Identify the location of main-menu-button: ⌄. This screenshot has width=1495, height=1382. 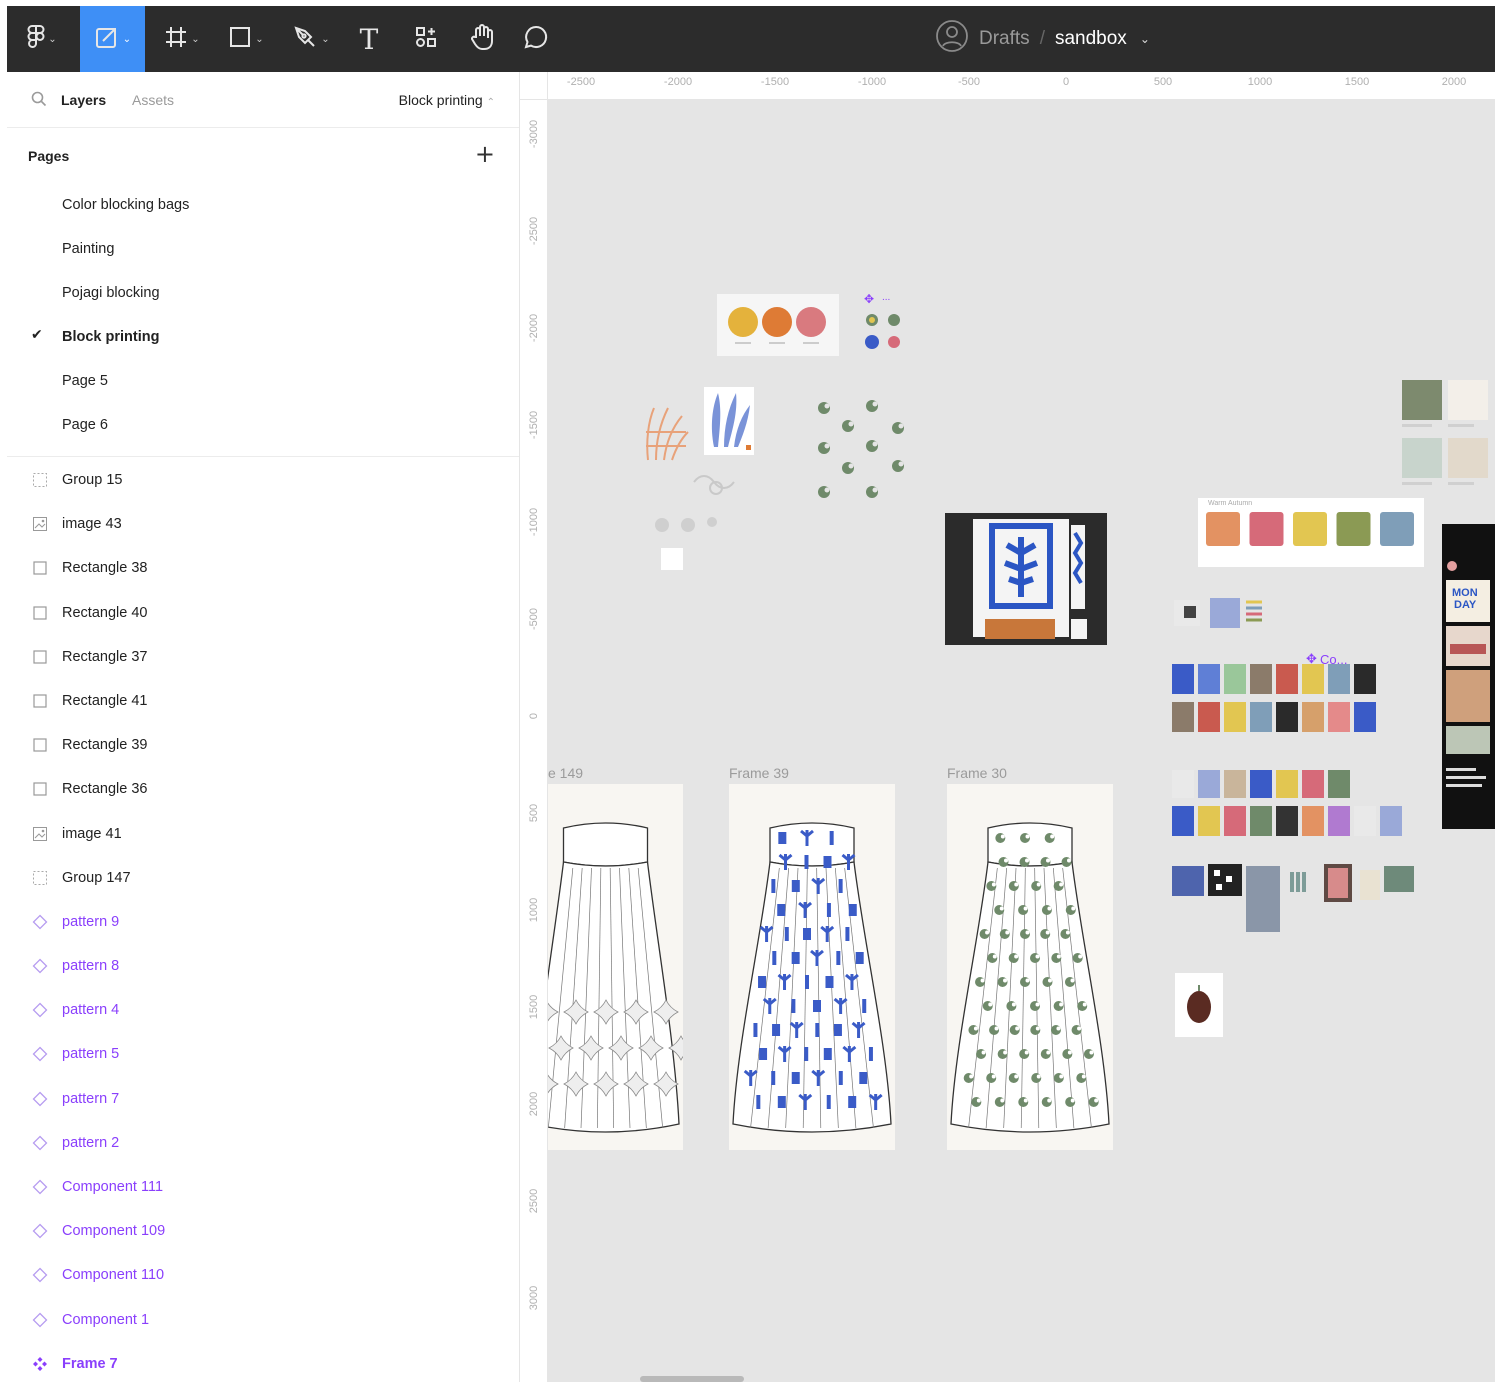
(42, 39).